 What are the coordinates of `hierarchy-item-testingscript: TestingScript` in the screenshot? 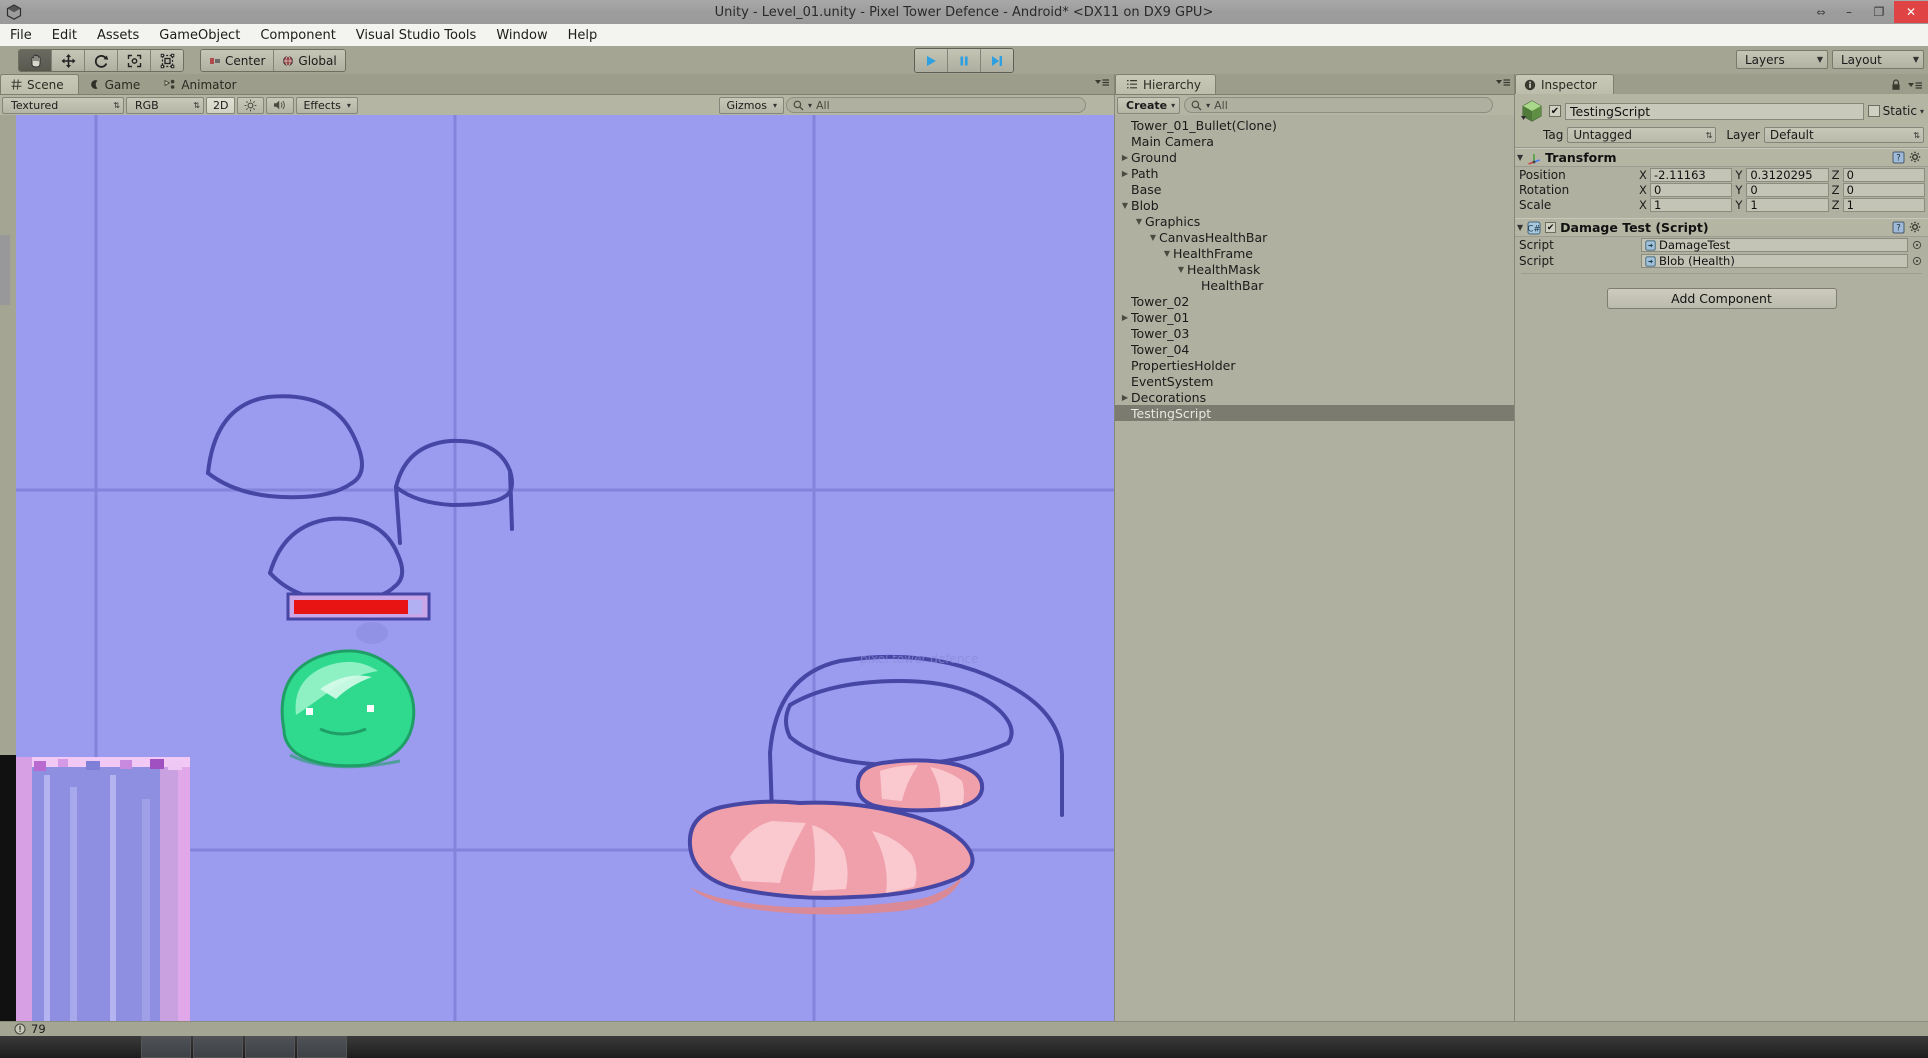 It's located at (1315, 413).